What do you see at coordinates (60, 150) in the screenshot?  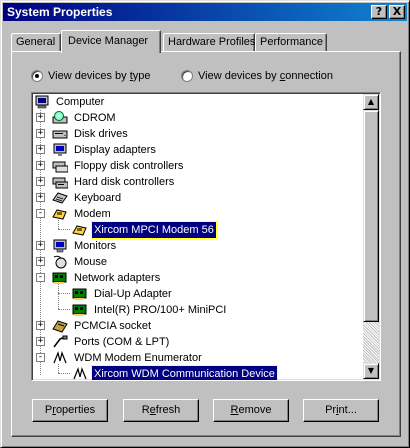 I see `display-adapter-icon` at bounding box center [60, 150].